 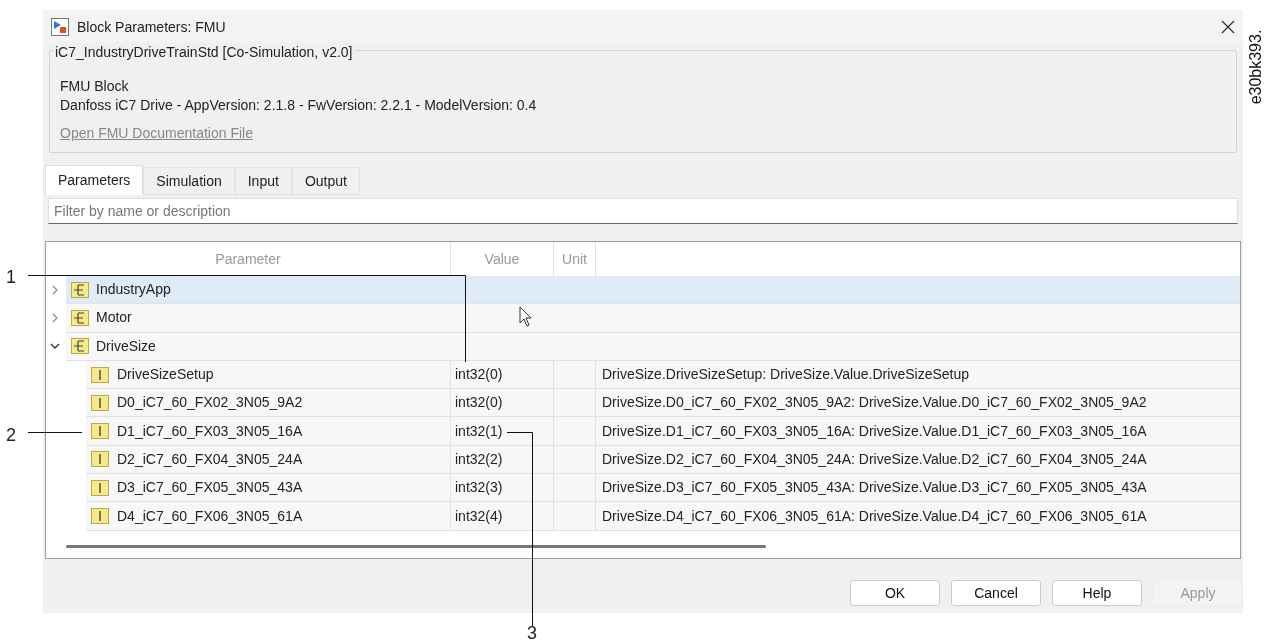 I want to click on window-title: Block Parameters: FMU, so click(x=151, y=27).